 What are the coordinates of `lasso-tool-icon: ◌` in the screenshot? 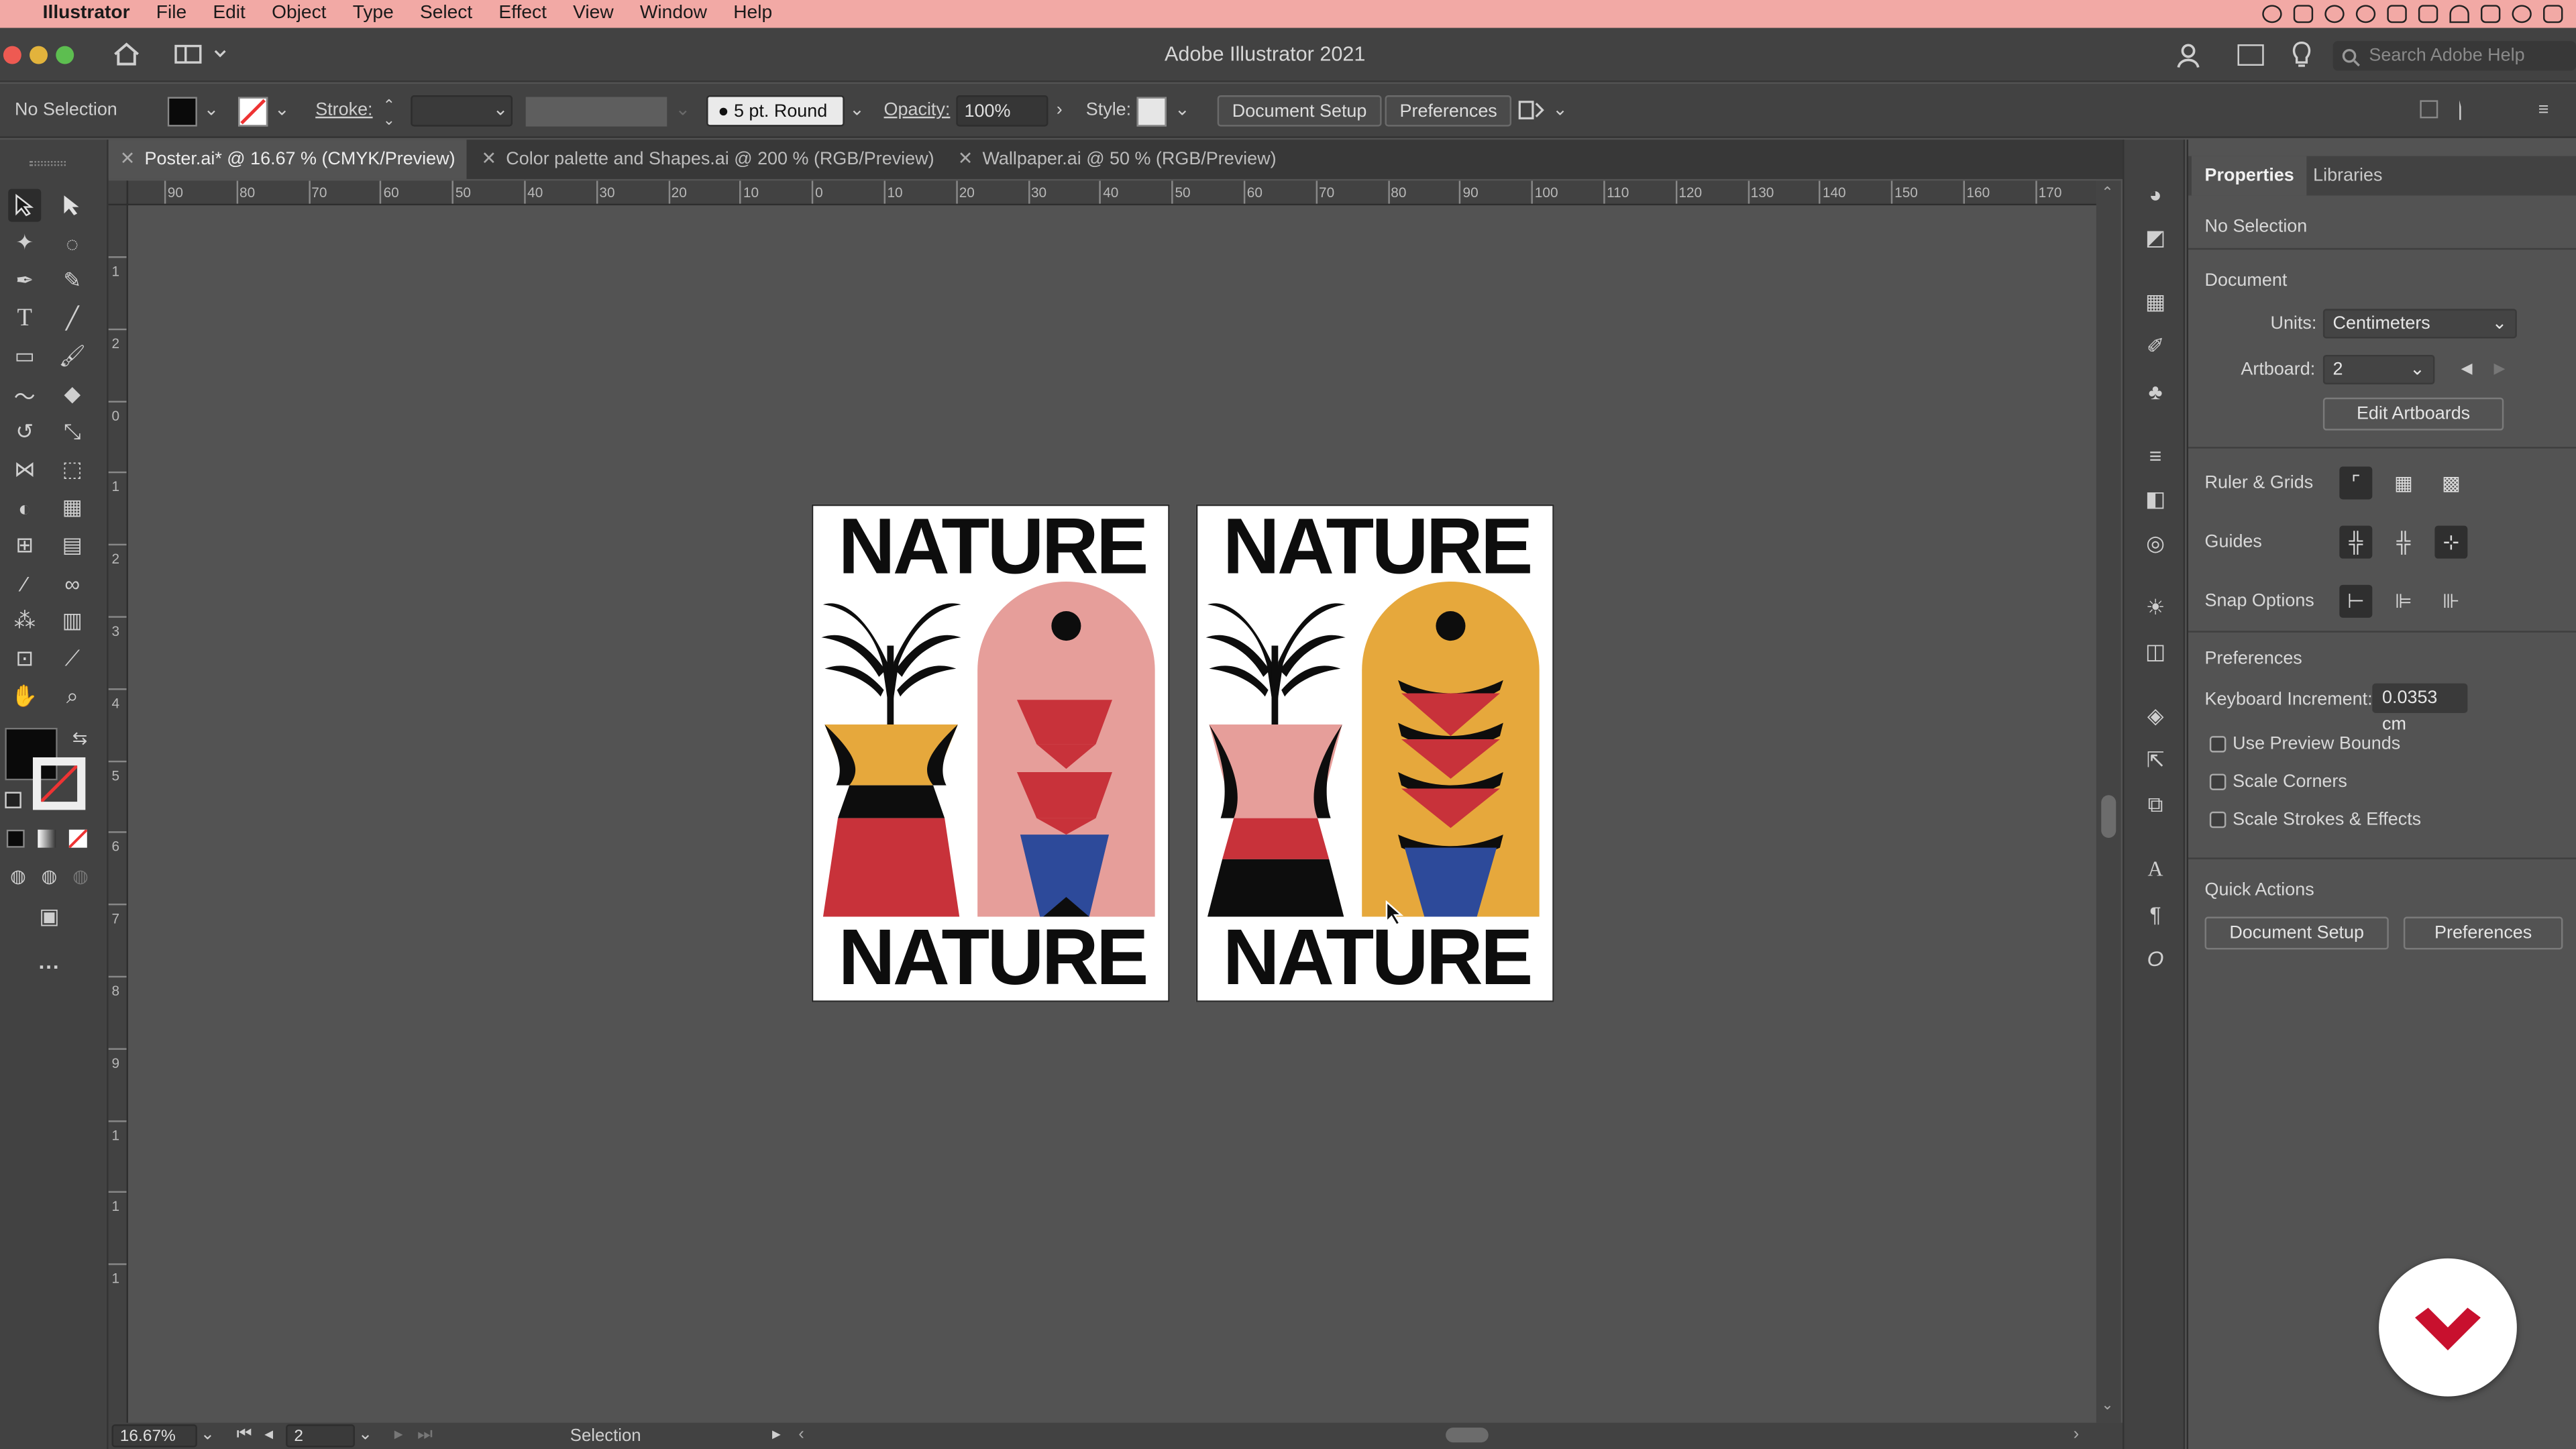 It's located at (72, 243).